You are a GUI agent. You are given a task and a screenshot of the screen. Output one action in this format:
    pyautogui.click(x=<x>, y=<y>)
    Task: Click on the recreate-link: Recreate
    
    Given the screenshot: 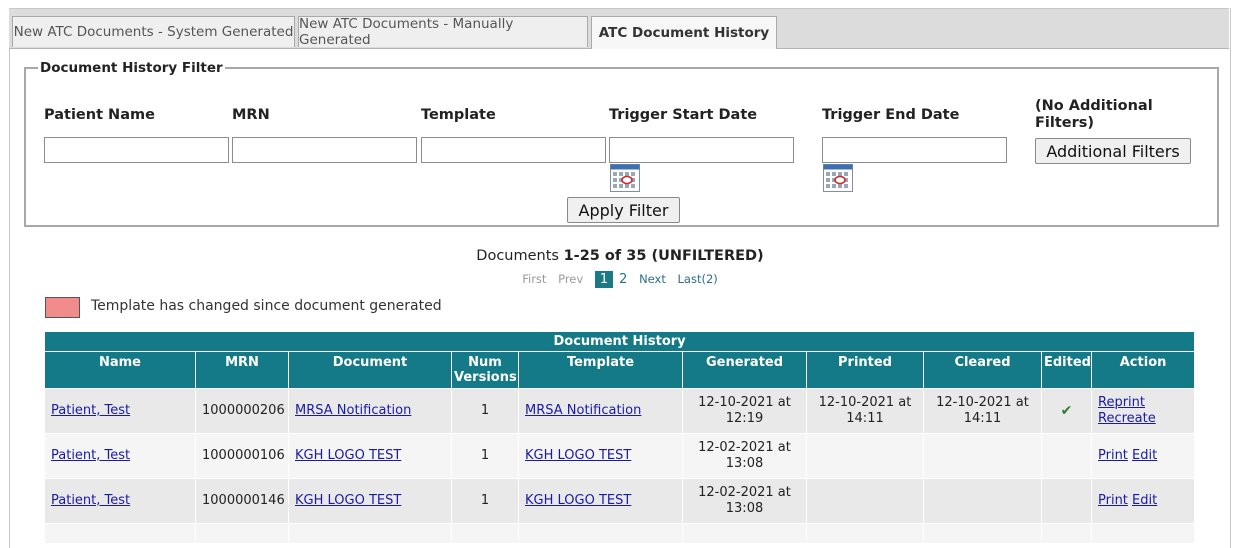 What is the action you would take?
    pyautogui.click(x=1127, y=418)
    